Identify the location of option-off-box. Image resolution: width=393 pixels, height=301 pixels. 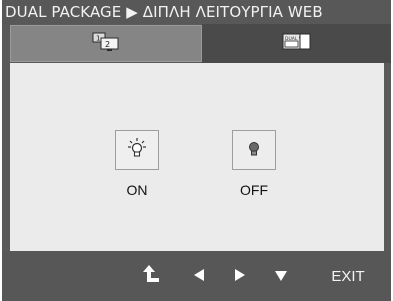
(254, 150).